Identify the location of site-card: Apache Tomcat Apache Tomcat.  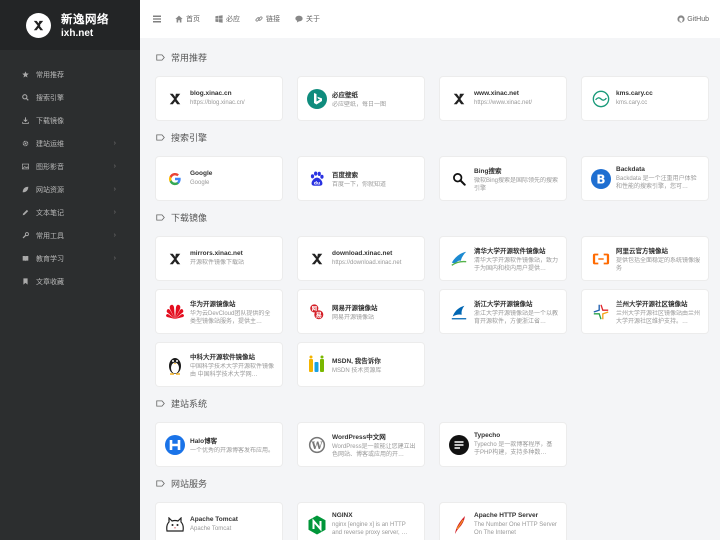
(219, 521).